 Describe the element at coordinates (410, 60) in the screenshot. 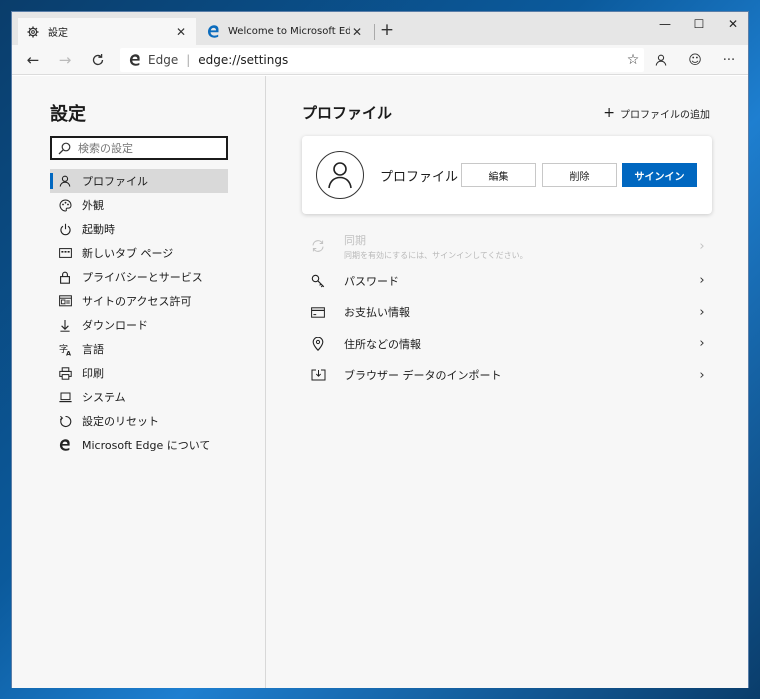

I see `url-text: edge://settings` at that location.